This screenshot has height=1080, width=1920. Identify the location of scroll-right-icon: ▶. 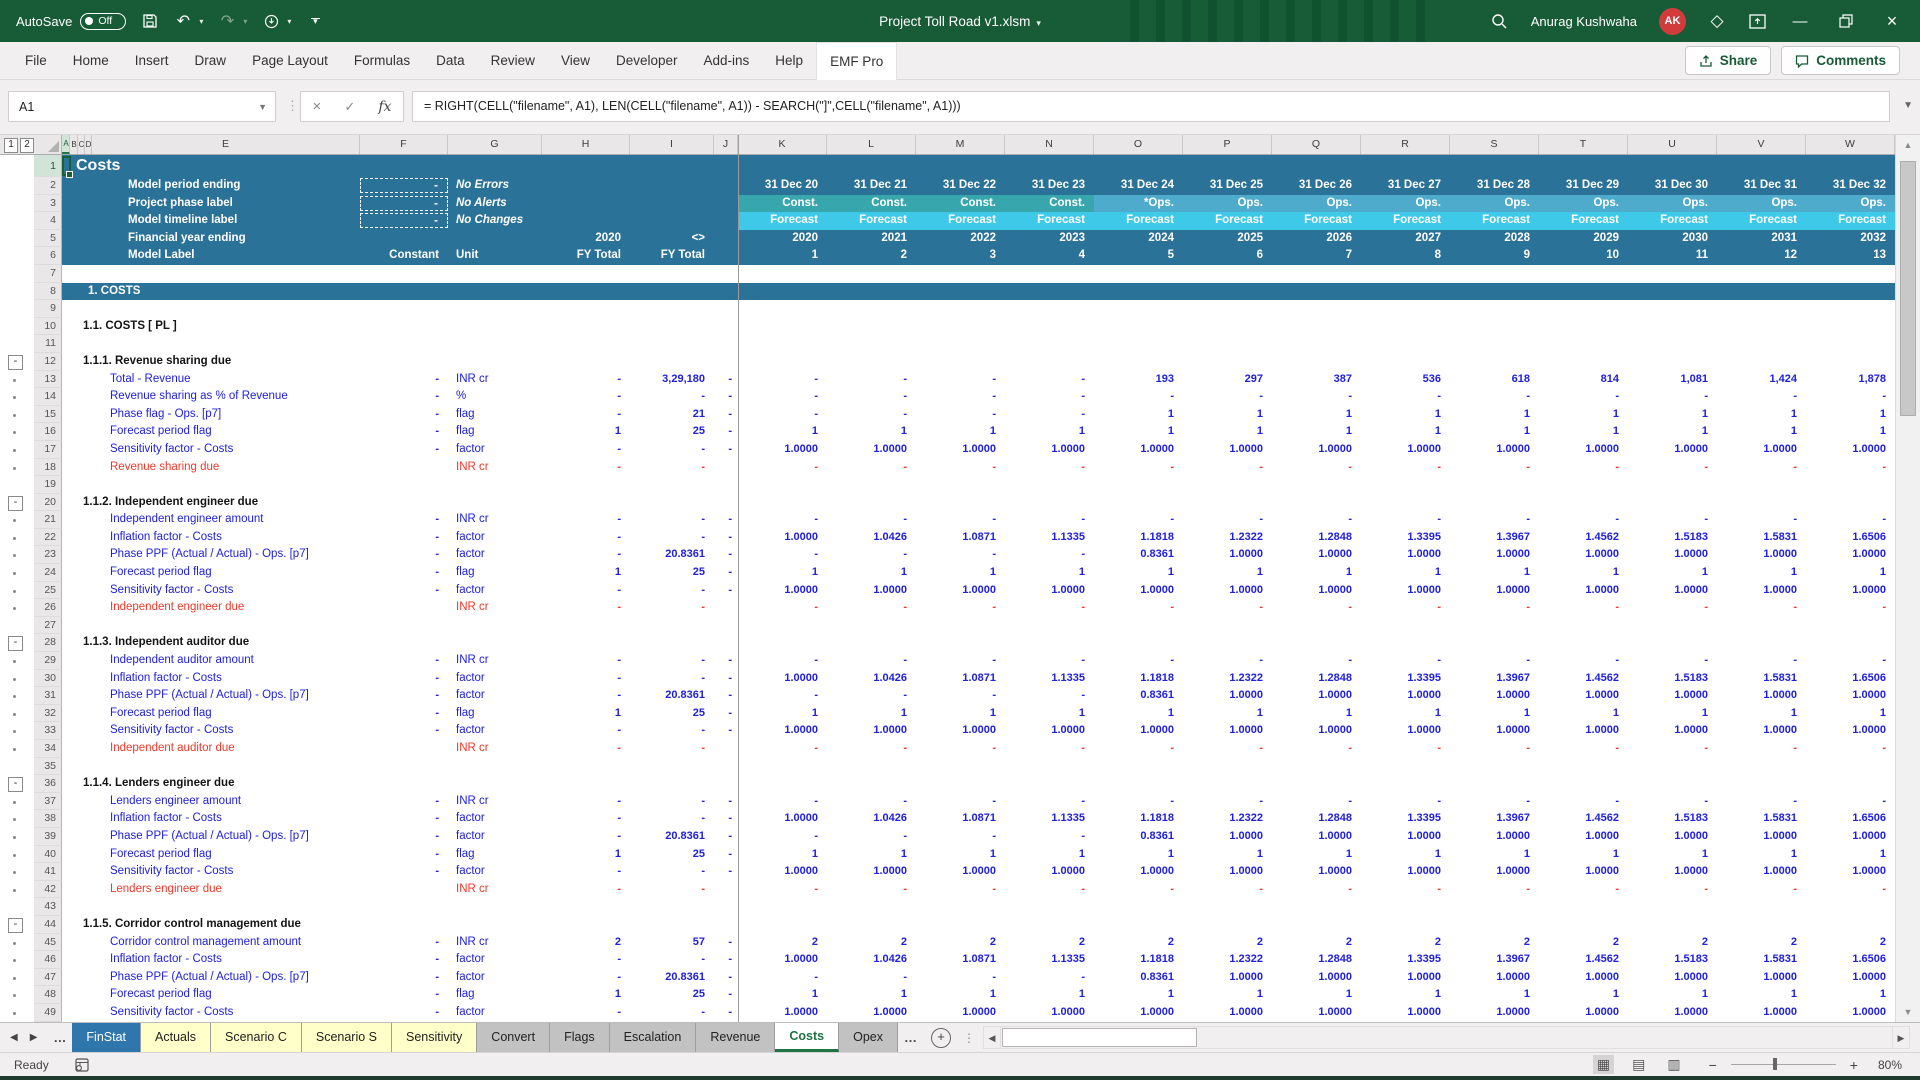
(1900, 1037).